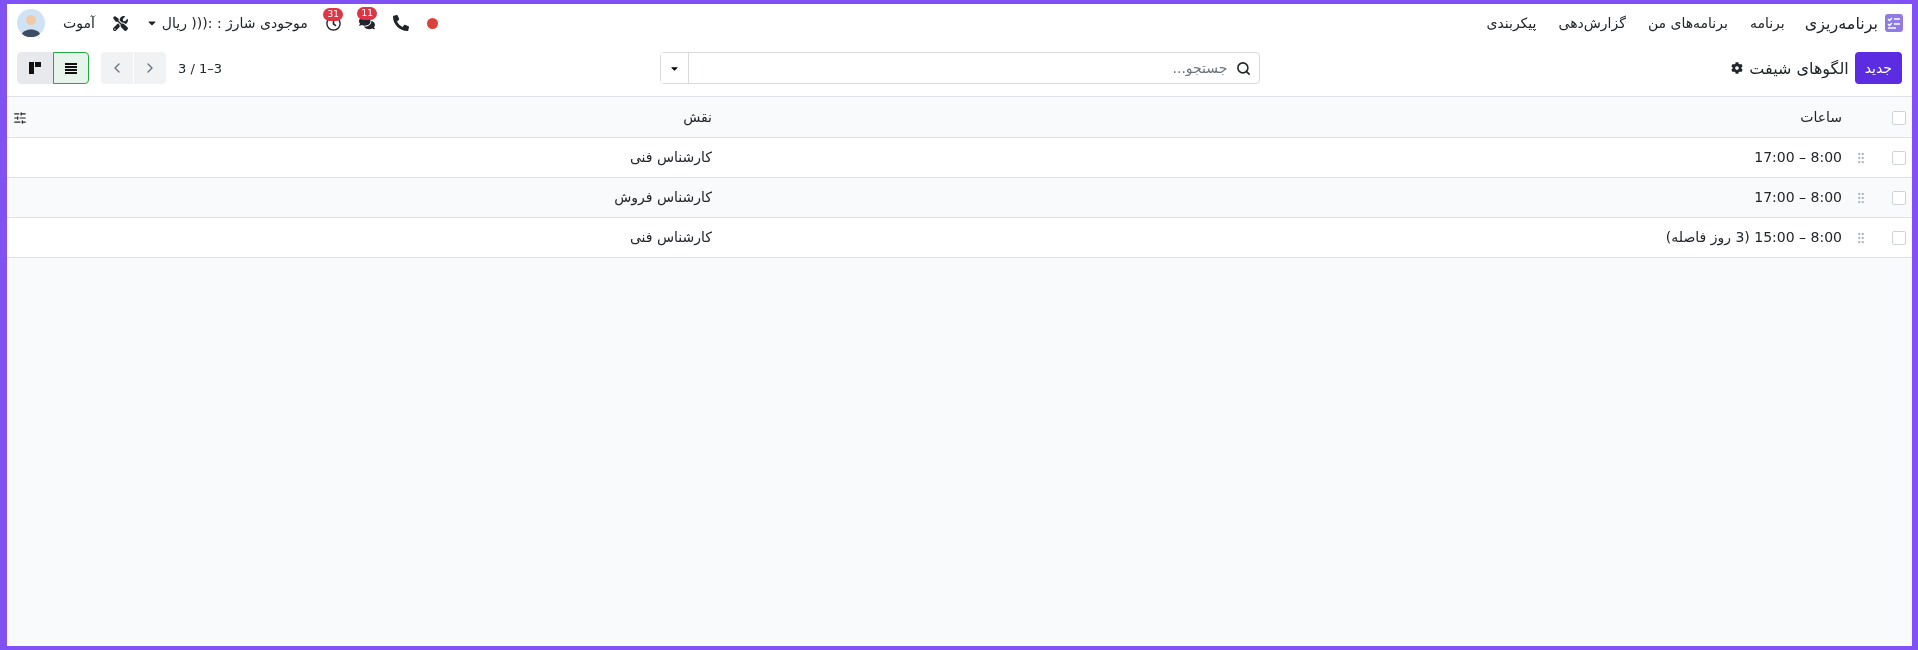 The width and height of the screenshot is (1918, 650). I want to click on balance-dropdown: موجودی شارژ : :((( ریال, so click(226, 23).